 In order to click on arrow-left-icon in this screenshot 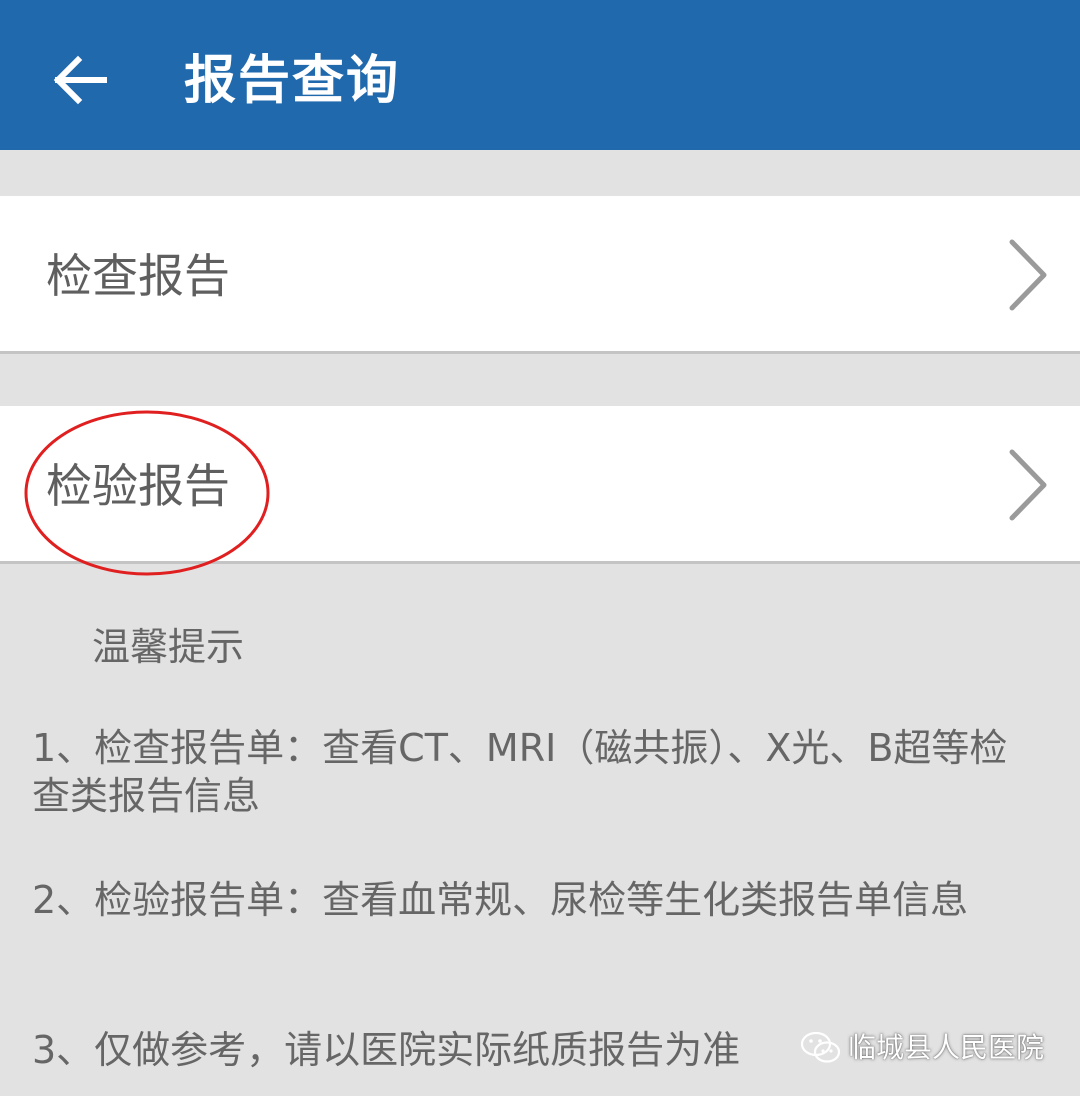, I will do `click(80, 80)`.